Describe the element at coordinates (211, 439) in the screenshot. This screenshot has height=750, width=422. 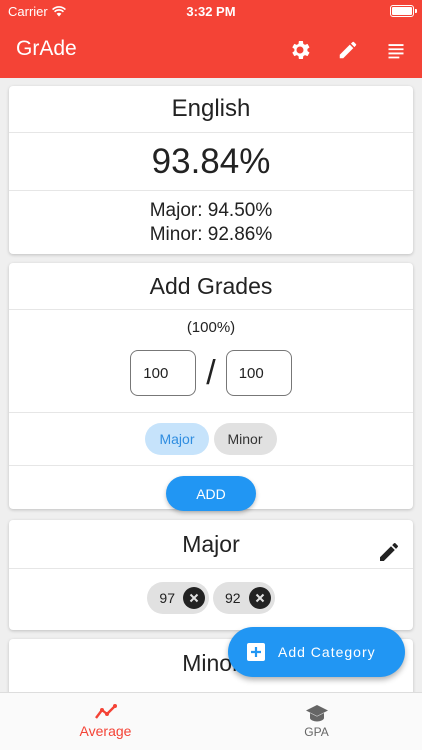
I see `category-selector: Major Minor` at that location.